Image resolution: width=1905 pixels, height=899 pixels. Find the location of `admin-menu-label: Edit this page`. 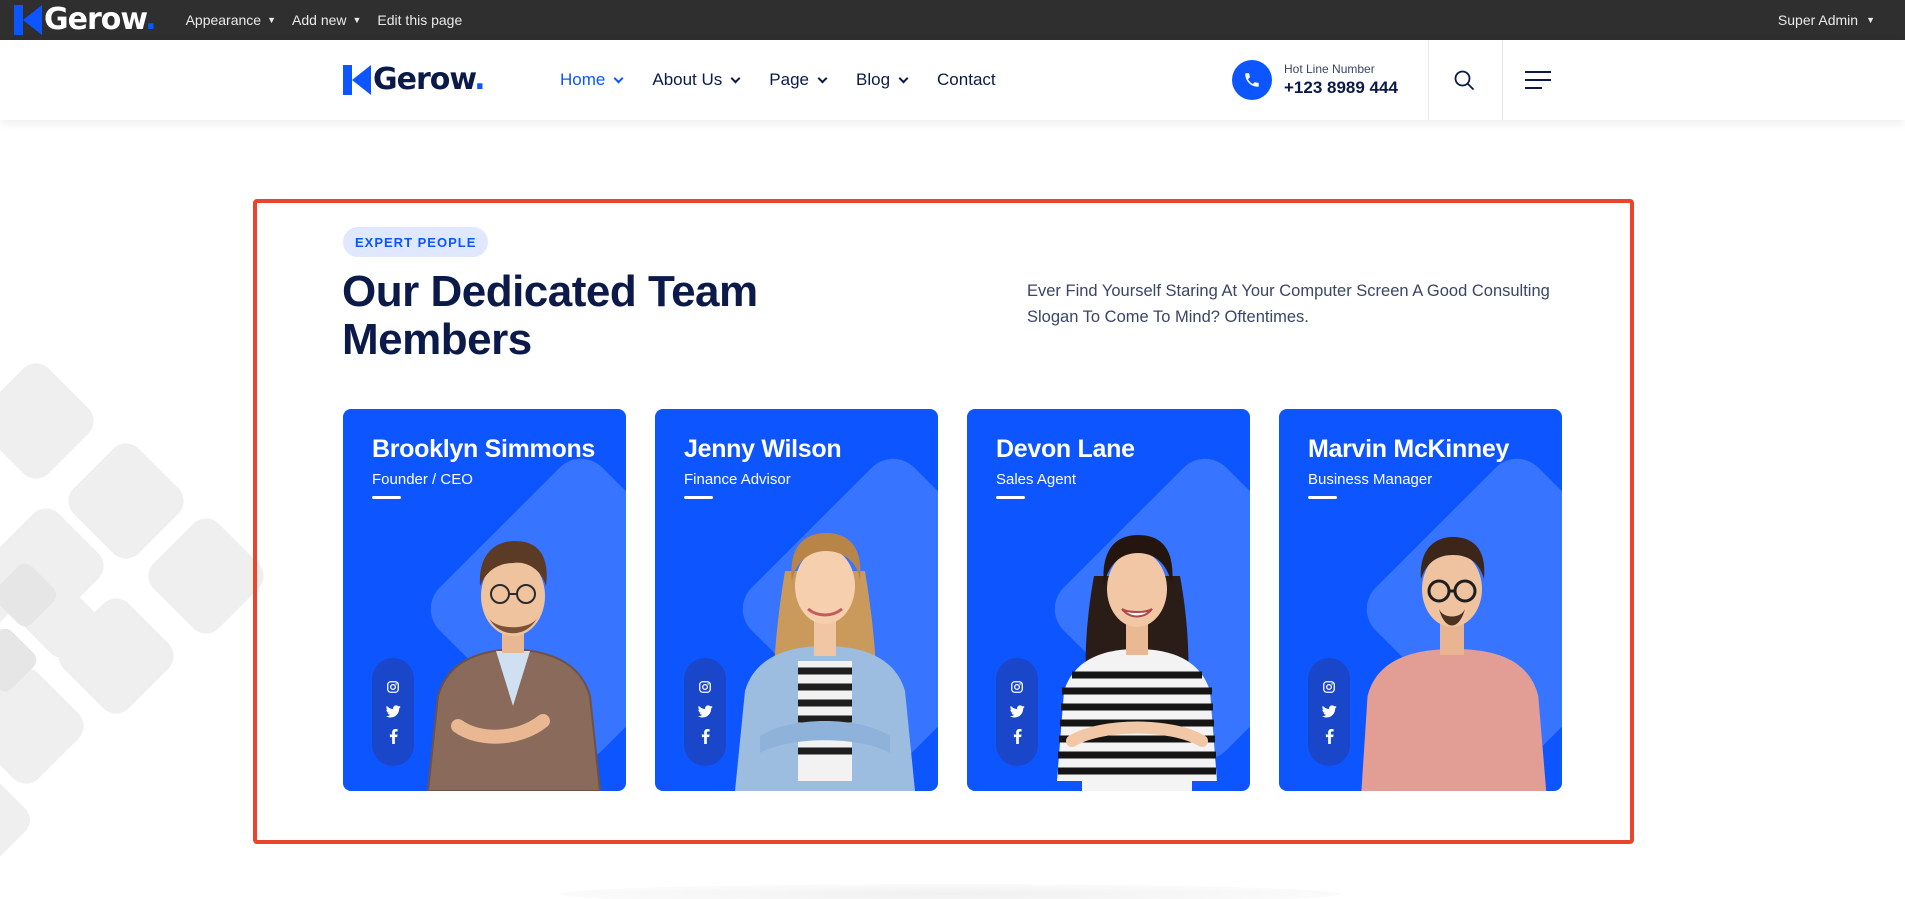

admin-menu-label: Edit this page is located at coordinates (420, 20).